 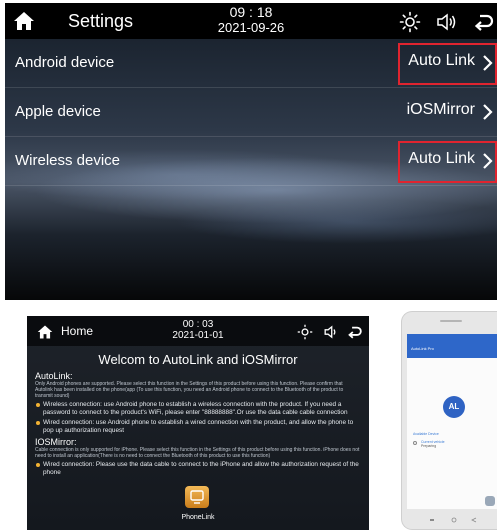 I want to click on nav-bar-icons, so click(x=453, y=520).